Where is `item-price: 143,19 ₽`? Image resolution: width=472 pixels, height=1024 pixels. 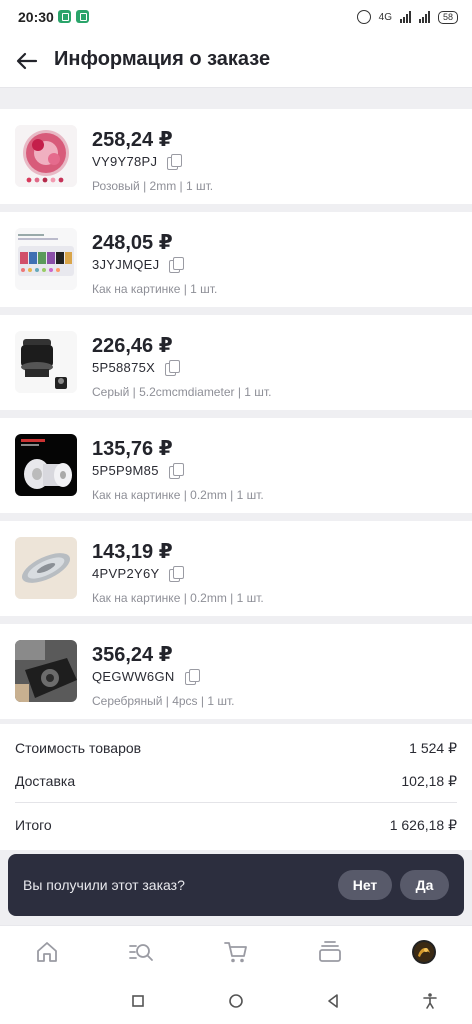 item-price: 143,19 ₽ is located at coordinates (132, 552).